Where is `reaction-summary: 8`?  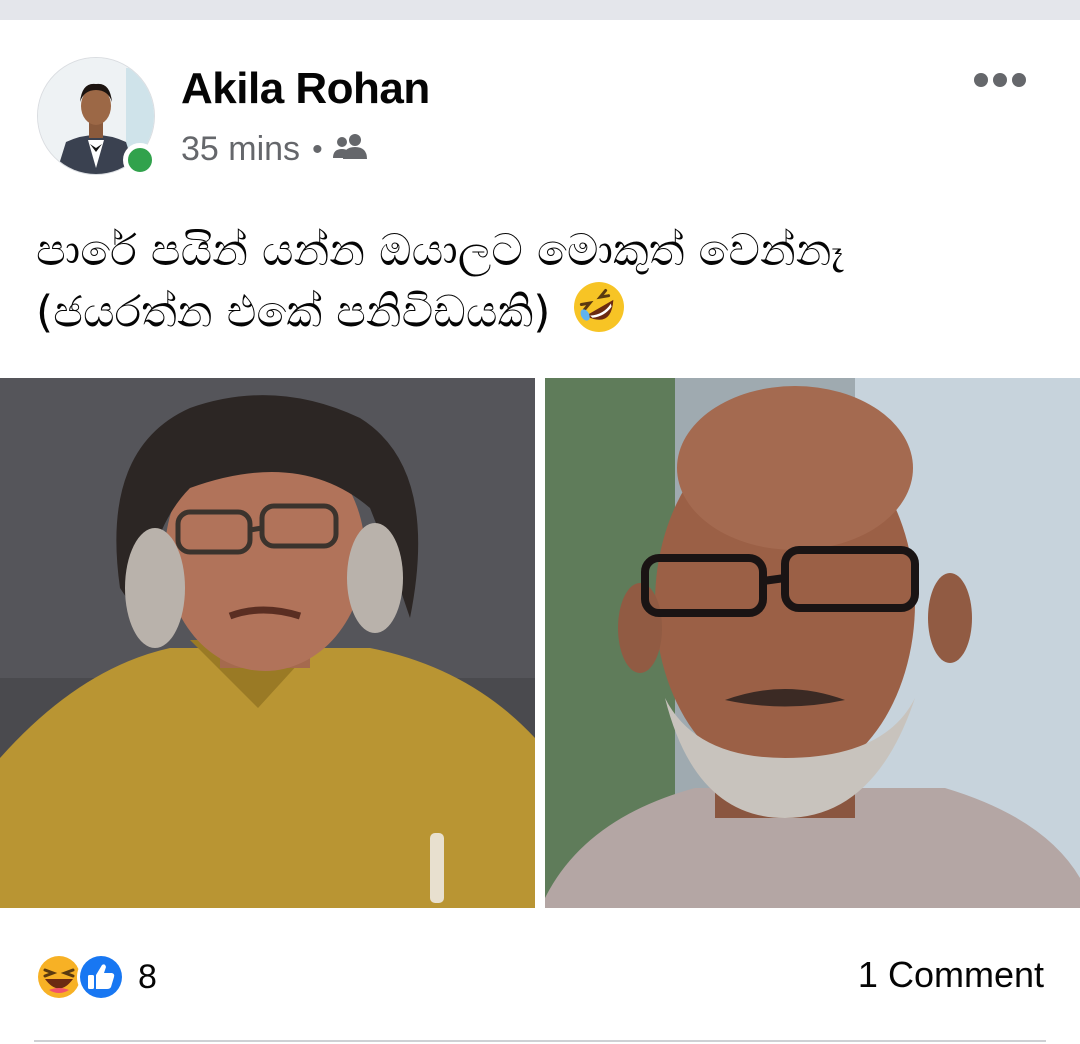
reaction-summary: 8 is located at coordinates (95, 977).